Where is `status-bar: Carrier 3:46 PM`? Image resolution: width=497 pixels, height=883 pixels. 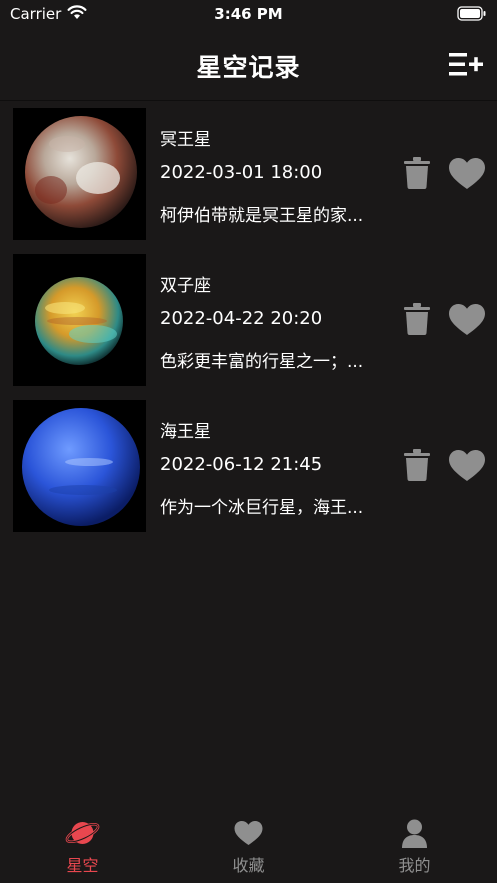
status-bar: Carrier 3:46 PM is located at coordinates (248, 14).